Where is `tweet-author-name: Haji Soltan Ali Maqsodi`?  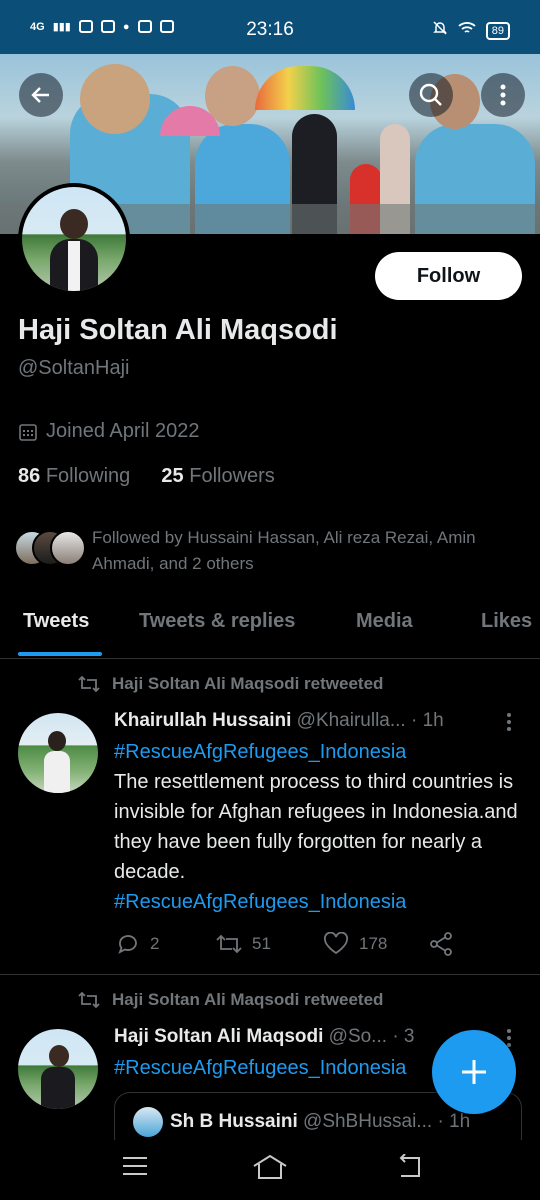
tweet-author-name: Haji Soltan Ali Maqsodi is located at coordinates (218, 1036).